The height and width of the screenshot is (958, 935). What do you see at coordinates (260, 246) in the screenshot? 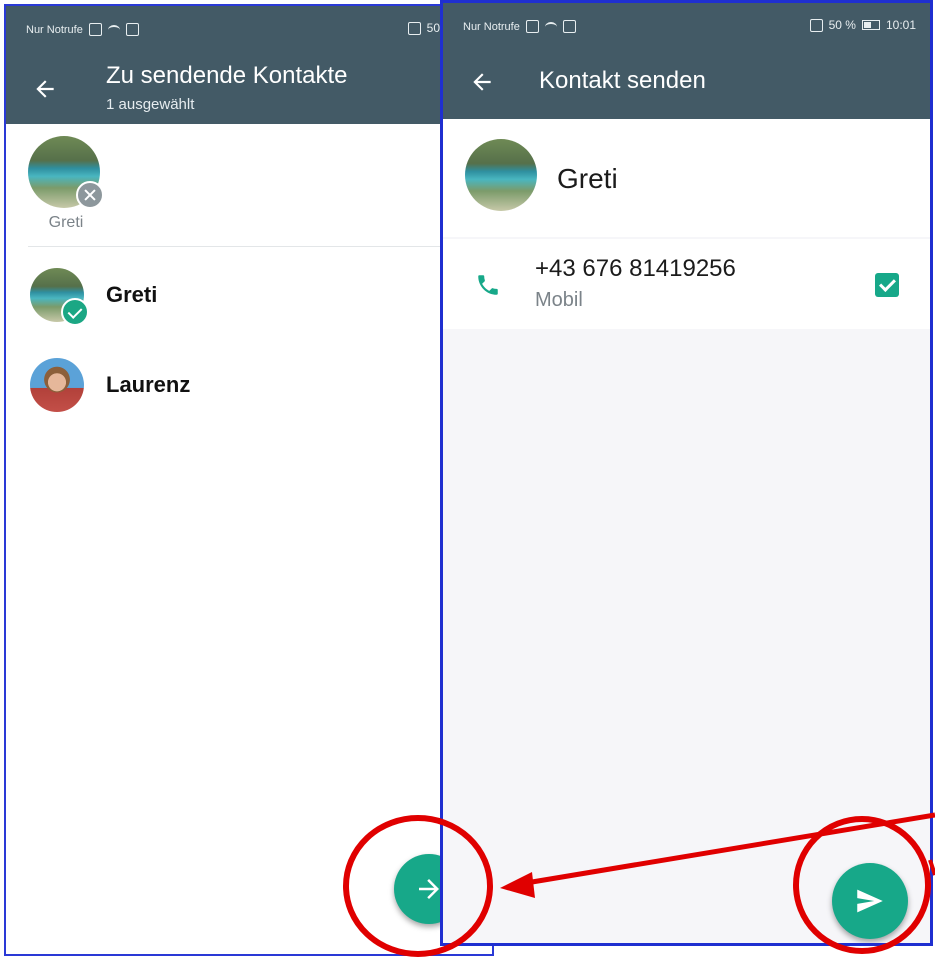
I see `divider` at bounding box center [260, 246].